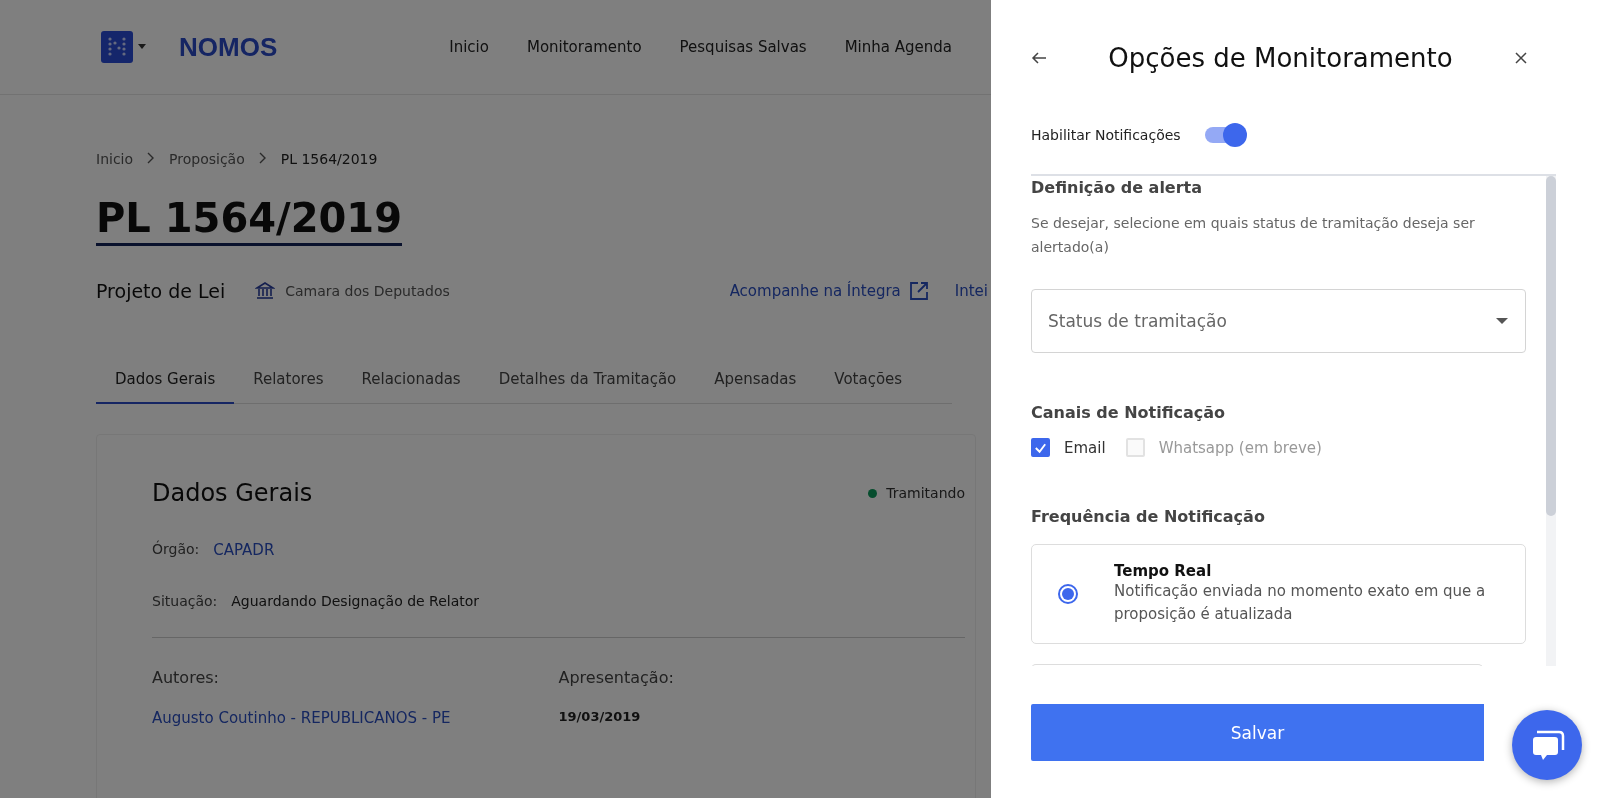 The height and width of the screenshot is (798, 1600). What do you see at coordinates (249, 220) in the screenshot?
I see `page-title: PL 1564/2019` at bounding box center [249, 220].